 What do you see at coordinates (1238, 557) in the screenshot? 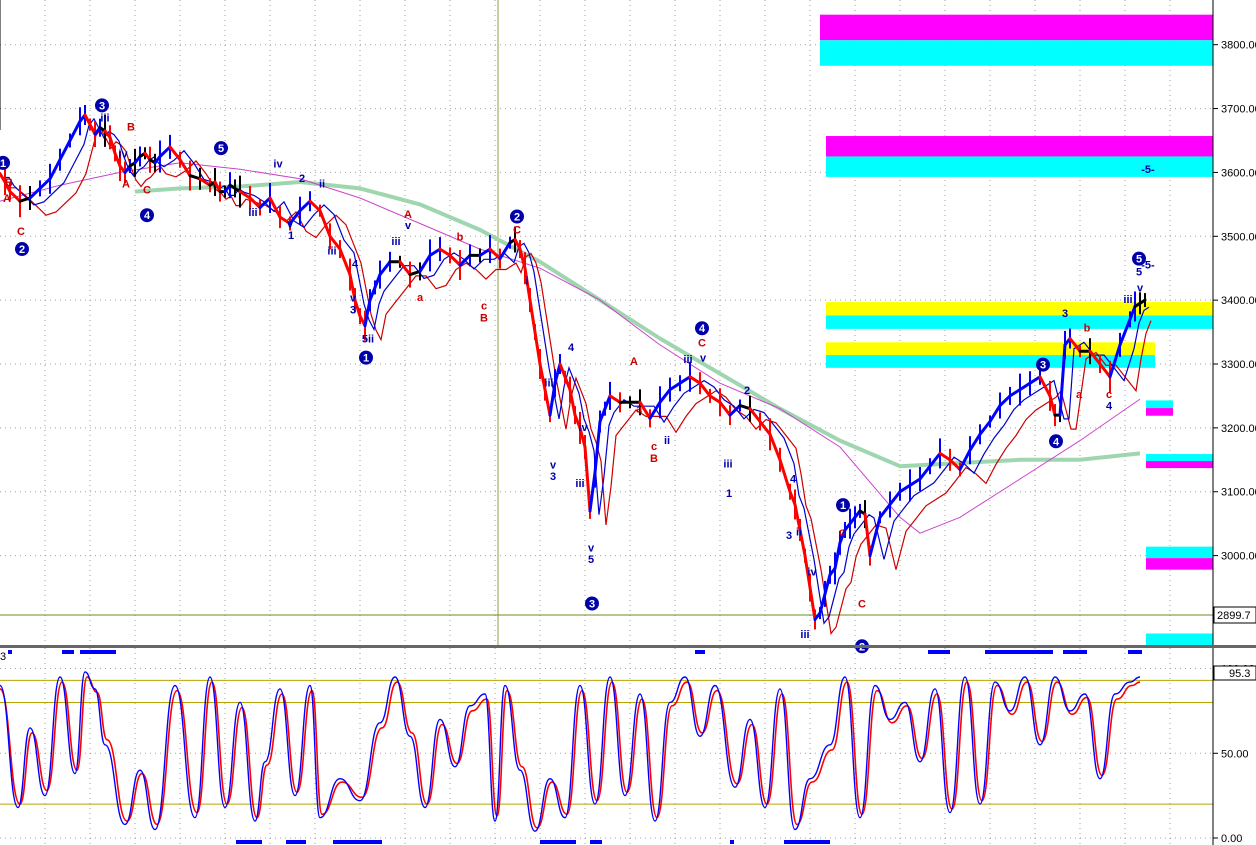
I see `price-tick-label: 3000.00` at bounding box center [1238, 557].